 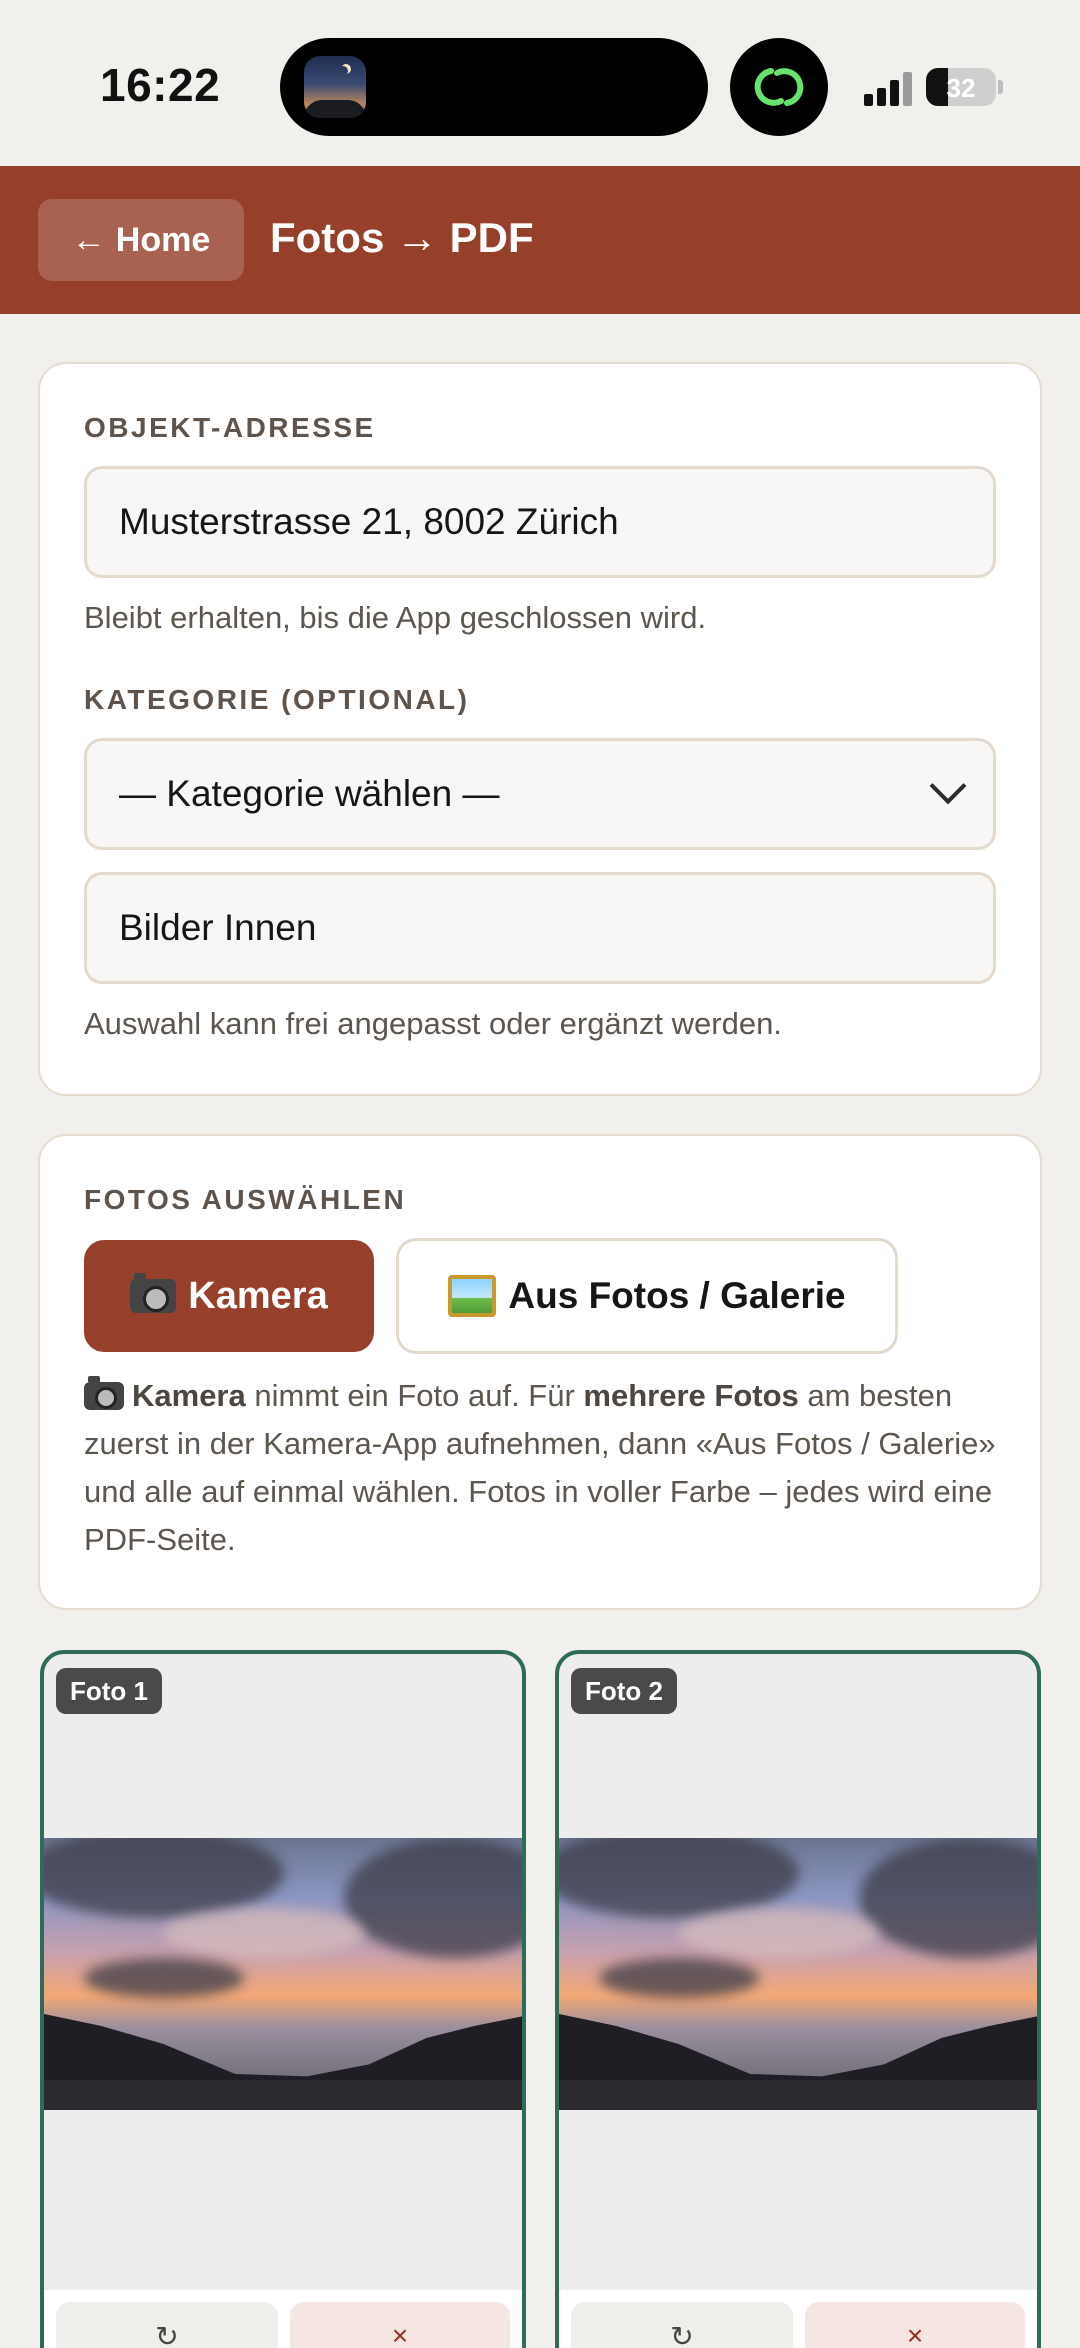 What do you see at coordinates (109, 1691) in the screenshot?
I see `photo-badge: Foto 1` at bounding box center [109, 1691].